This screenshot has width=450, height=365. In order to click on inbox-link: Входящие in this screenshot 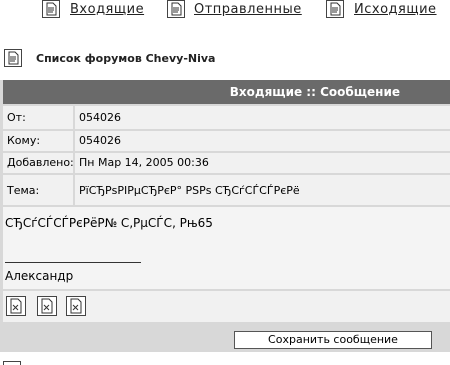, I will do `click(107, 9)`.